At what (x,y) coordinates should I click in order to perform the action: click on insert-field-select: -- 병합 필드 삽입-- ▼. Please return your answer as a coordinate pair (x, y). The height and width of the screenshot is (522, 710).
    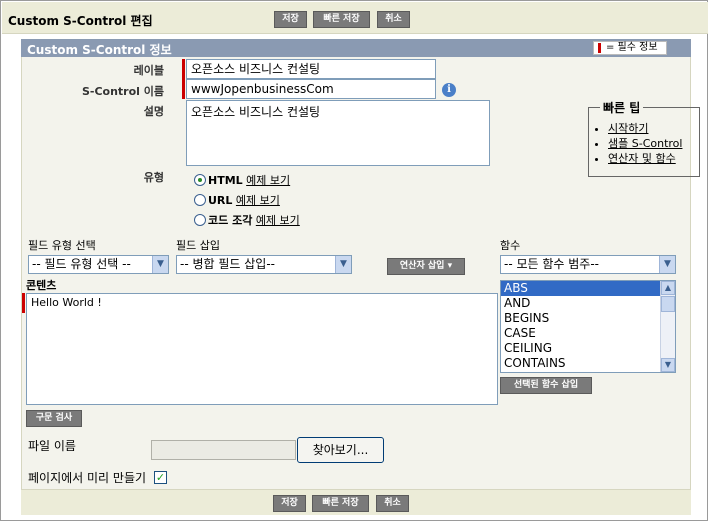
    Looking at the image, I should click on (264, 264).